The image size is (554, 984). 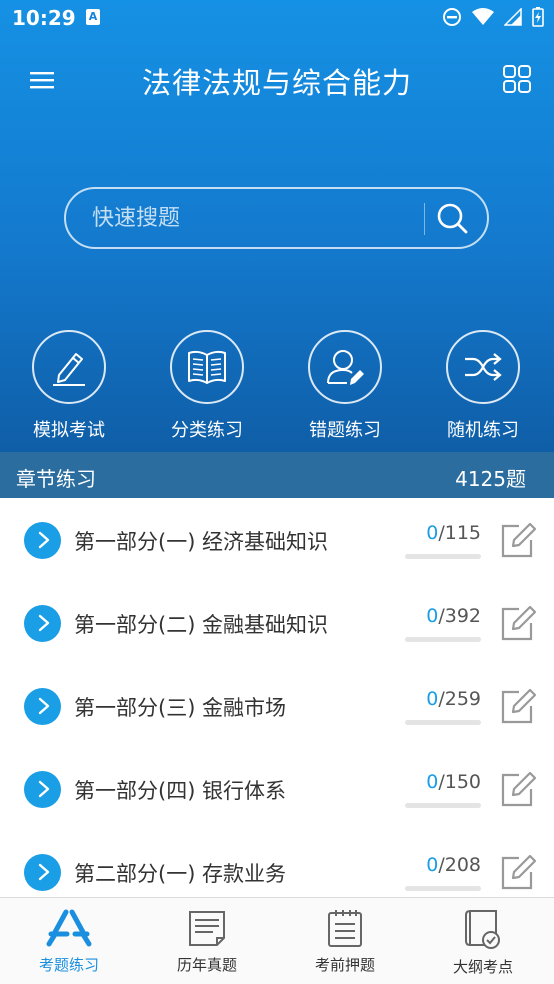 What do you see at coordinates (490, 479) in the screenshot?
I see `question-count: 4125题` at bounding box center [490, 479].